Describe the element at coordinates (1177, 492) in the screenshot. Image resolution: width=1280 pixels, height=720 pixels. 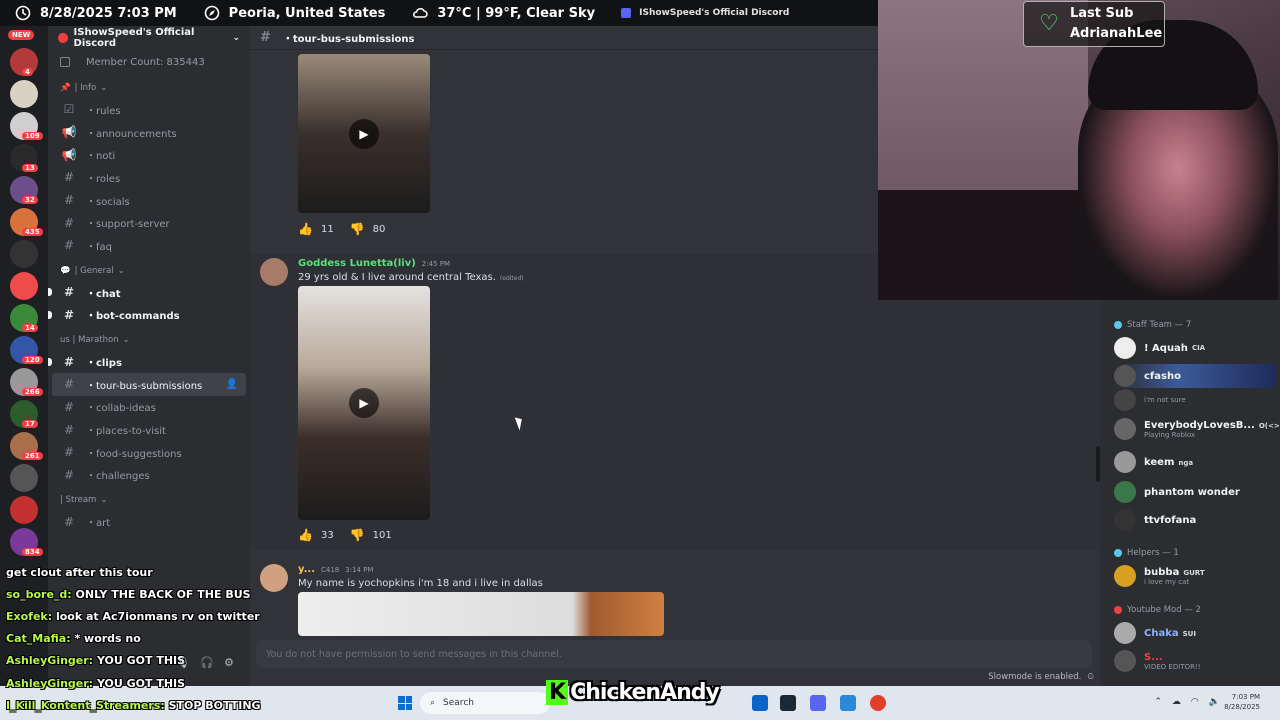
I see `member-item: phantom wonder` at that location.